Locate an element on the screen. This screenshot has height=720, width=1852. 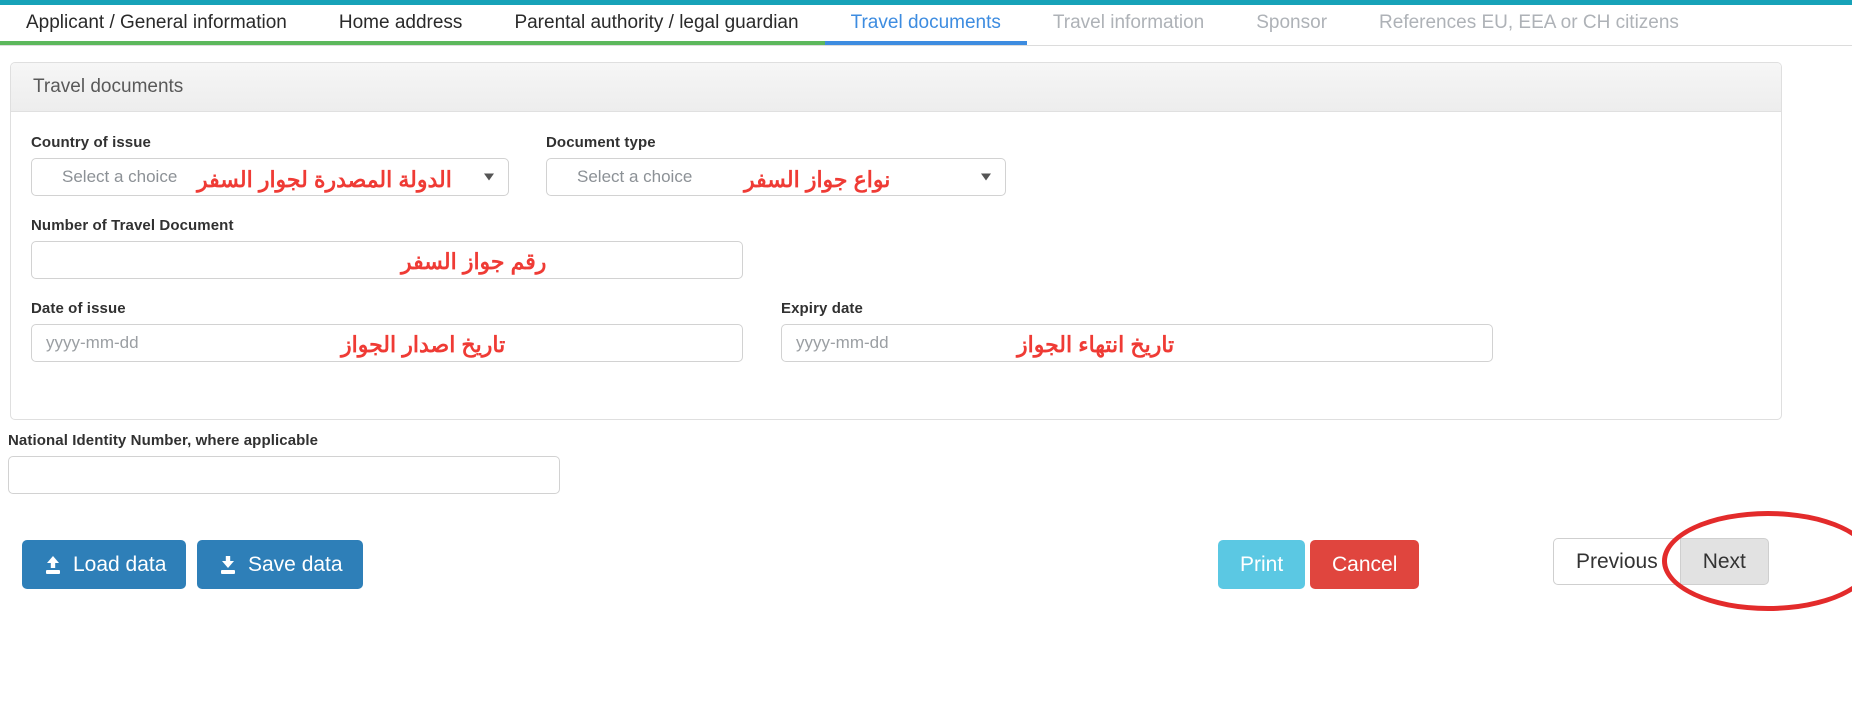
date-of-issue-control is located at coordinates (387, 343).